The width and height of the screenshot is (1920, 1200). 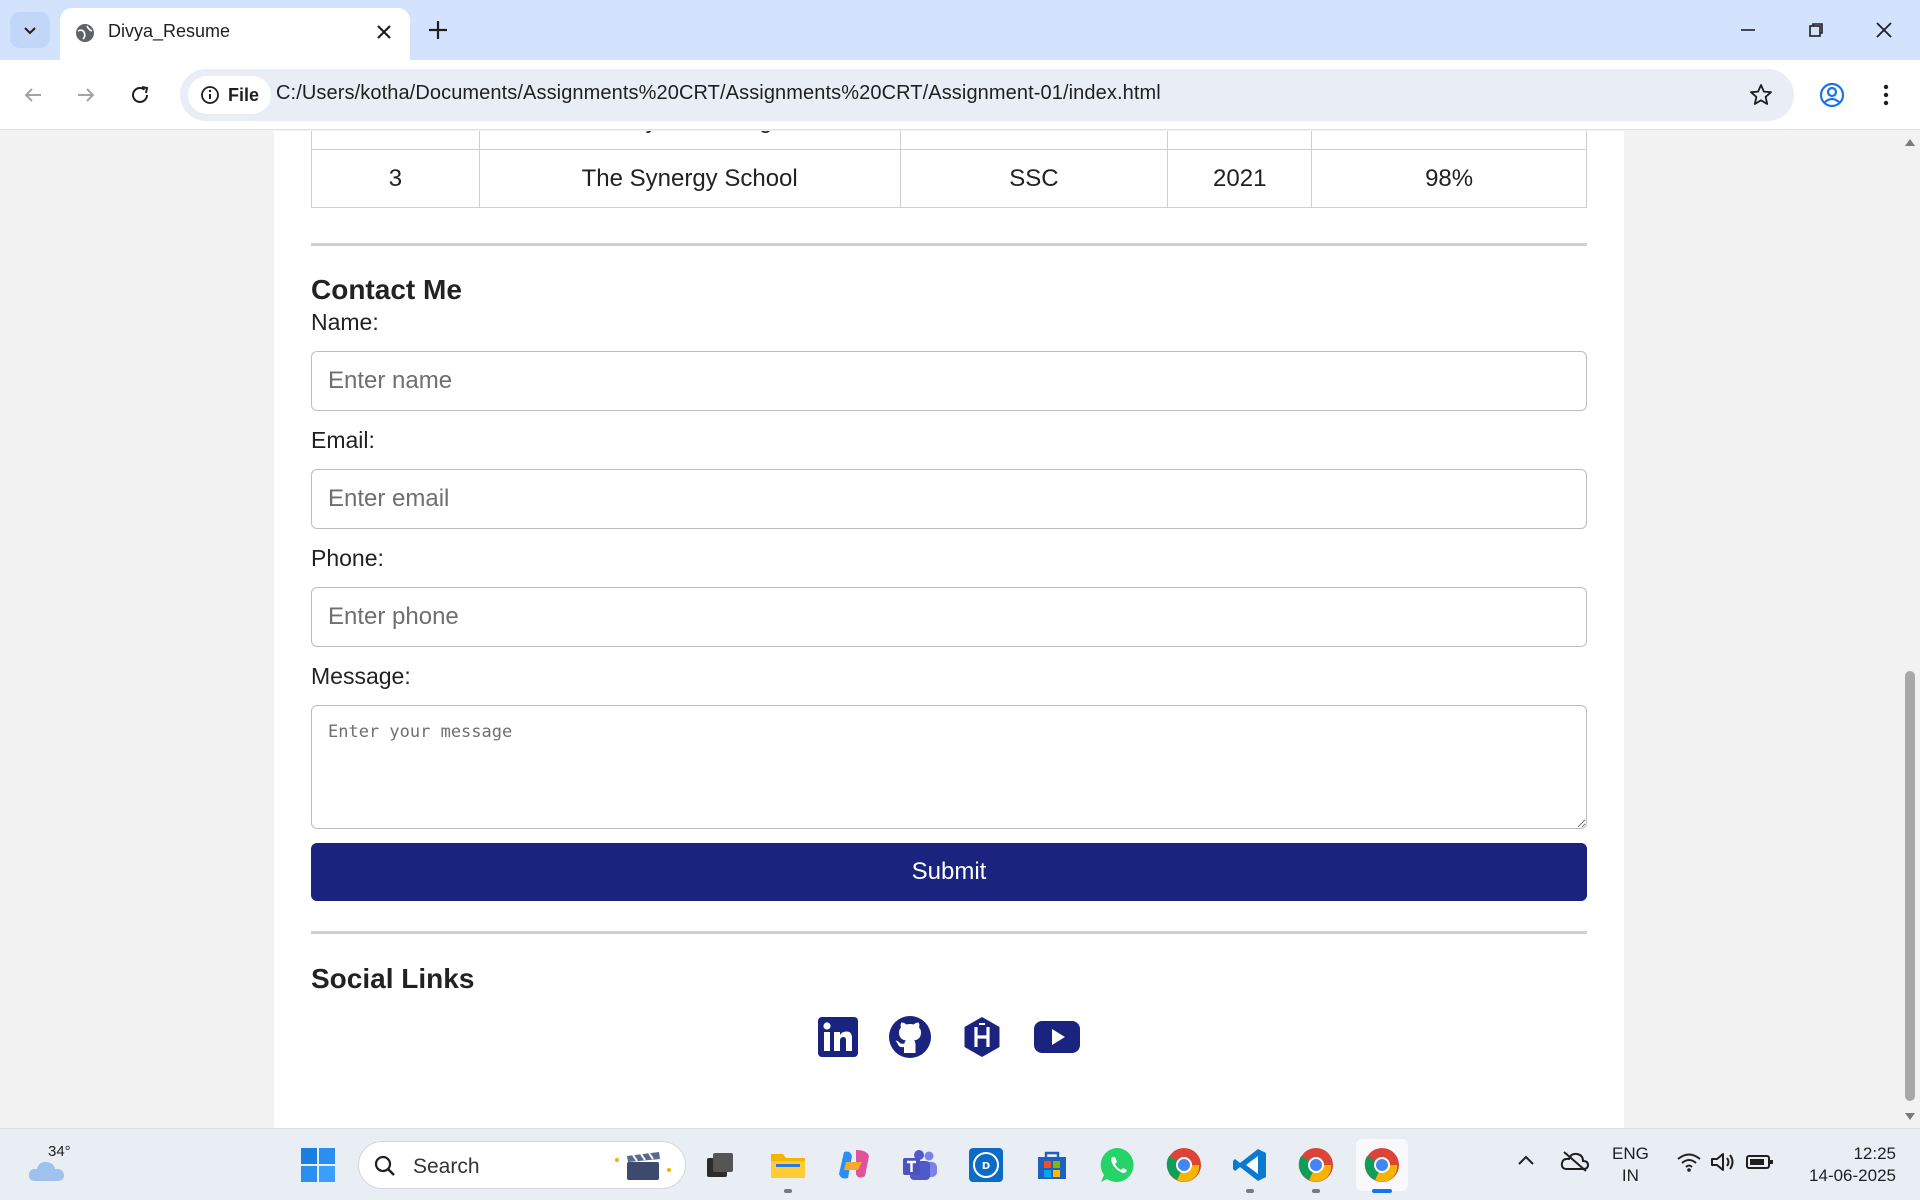 What do you see at coordinates (643, 1166) in the screenshot?
I see `clapperboard-icon` at bounding box center [643, 1166].